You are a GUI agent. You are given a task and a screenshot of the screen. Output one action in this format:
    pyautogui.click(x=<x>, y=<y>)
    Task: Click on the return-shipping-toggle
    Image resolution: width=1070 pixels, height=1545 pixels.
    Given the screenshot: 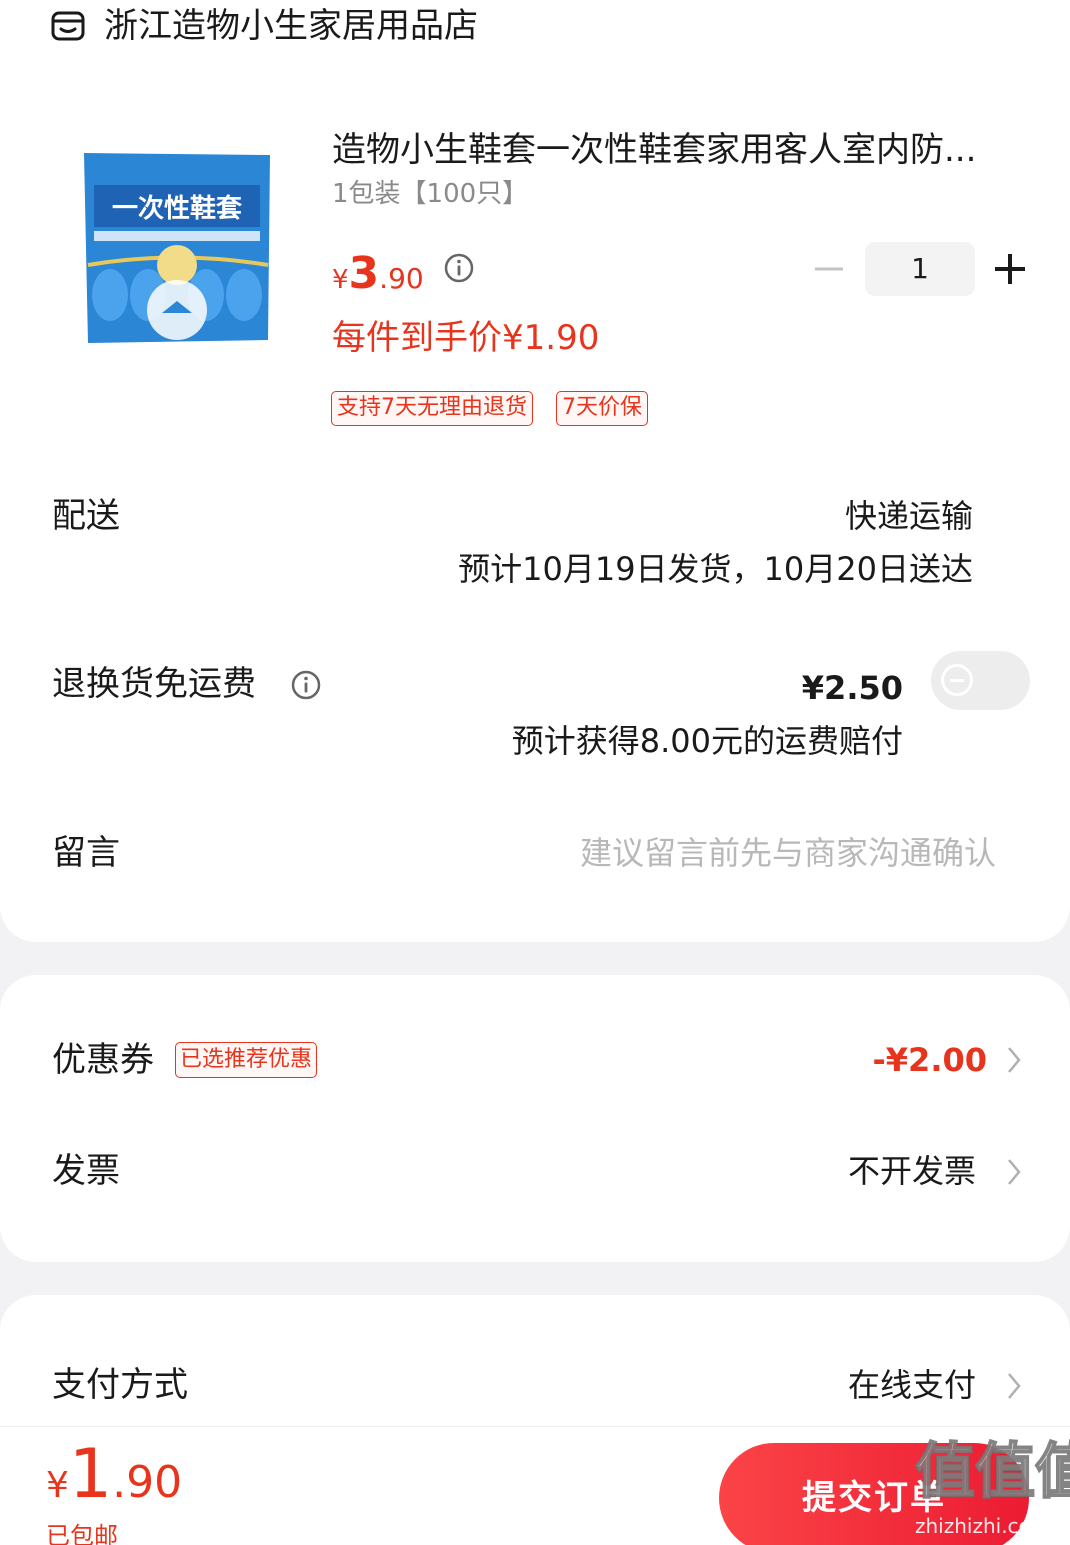 What is the action you would take?
    pyautogui.click(x=980, y=680)
    